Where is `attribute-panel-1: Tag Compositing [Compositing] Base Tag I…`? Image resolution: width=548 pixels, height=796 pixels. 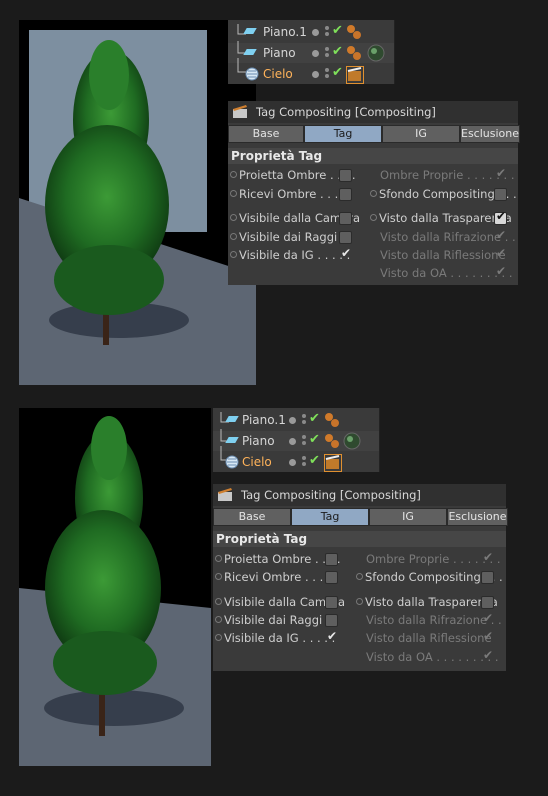 attribute-panel-1: Tag Compositing [Compositing] Base Tag I… is located at coordinates (374, 193).